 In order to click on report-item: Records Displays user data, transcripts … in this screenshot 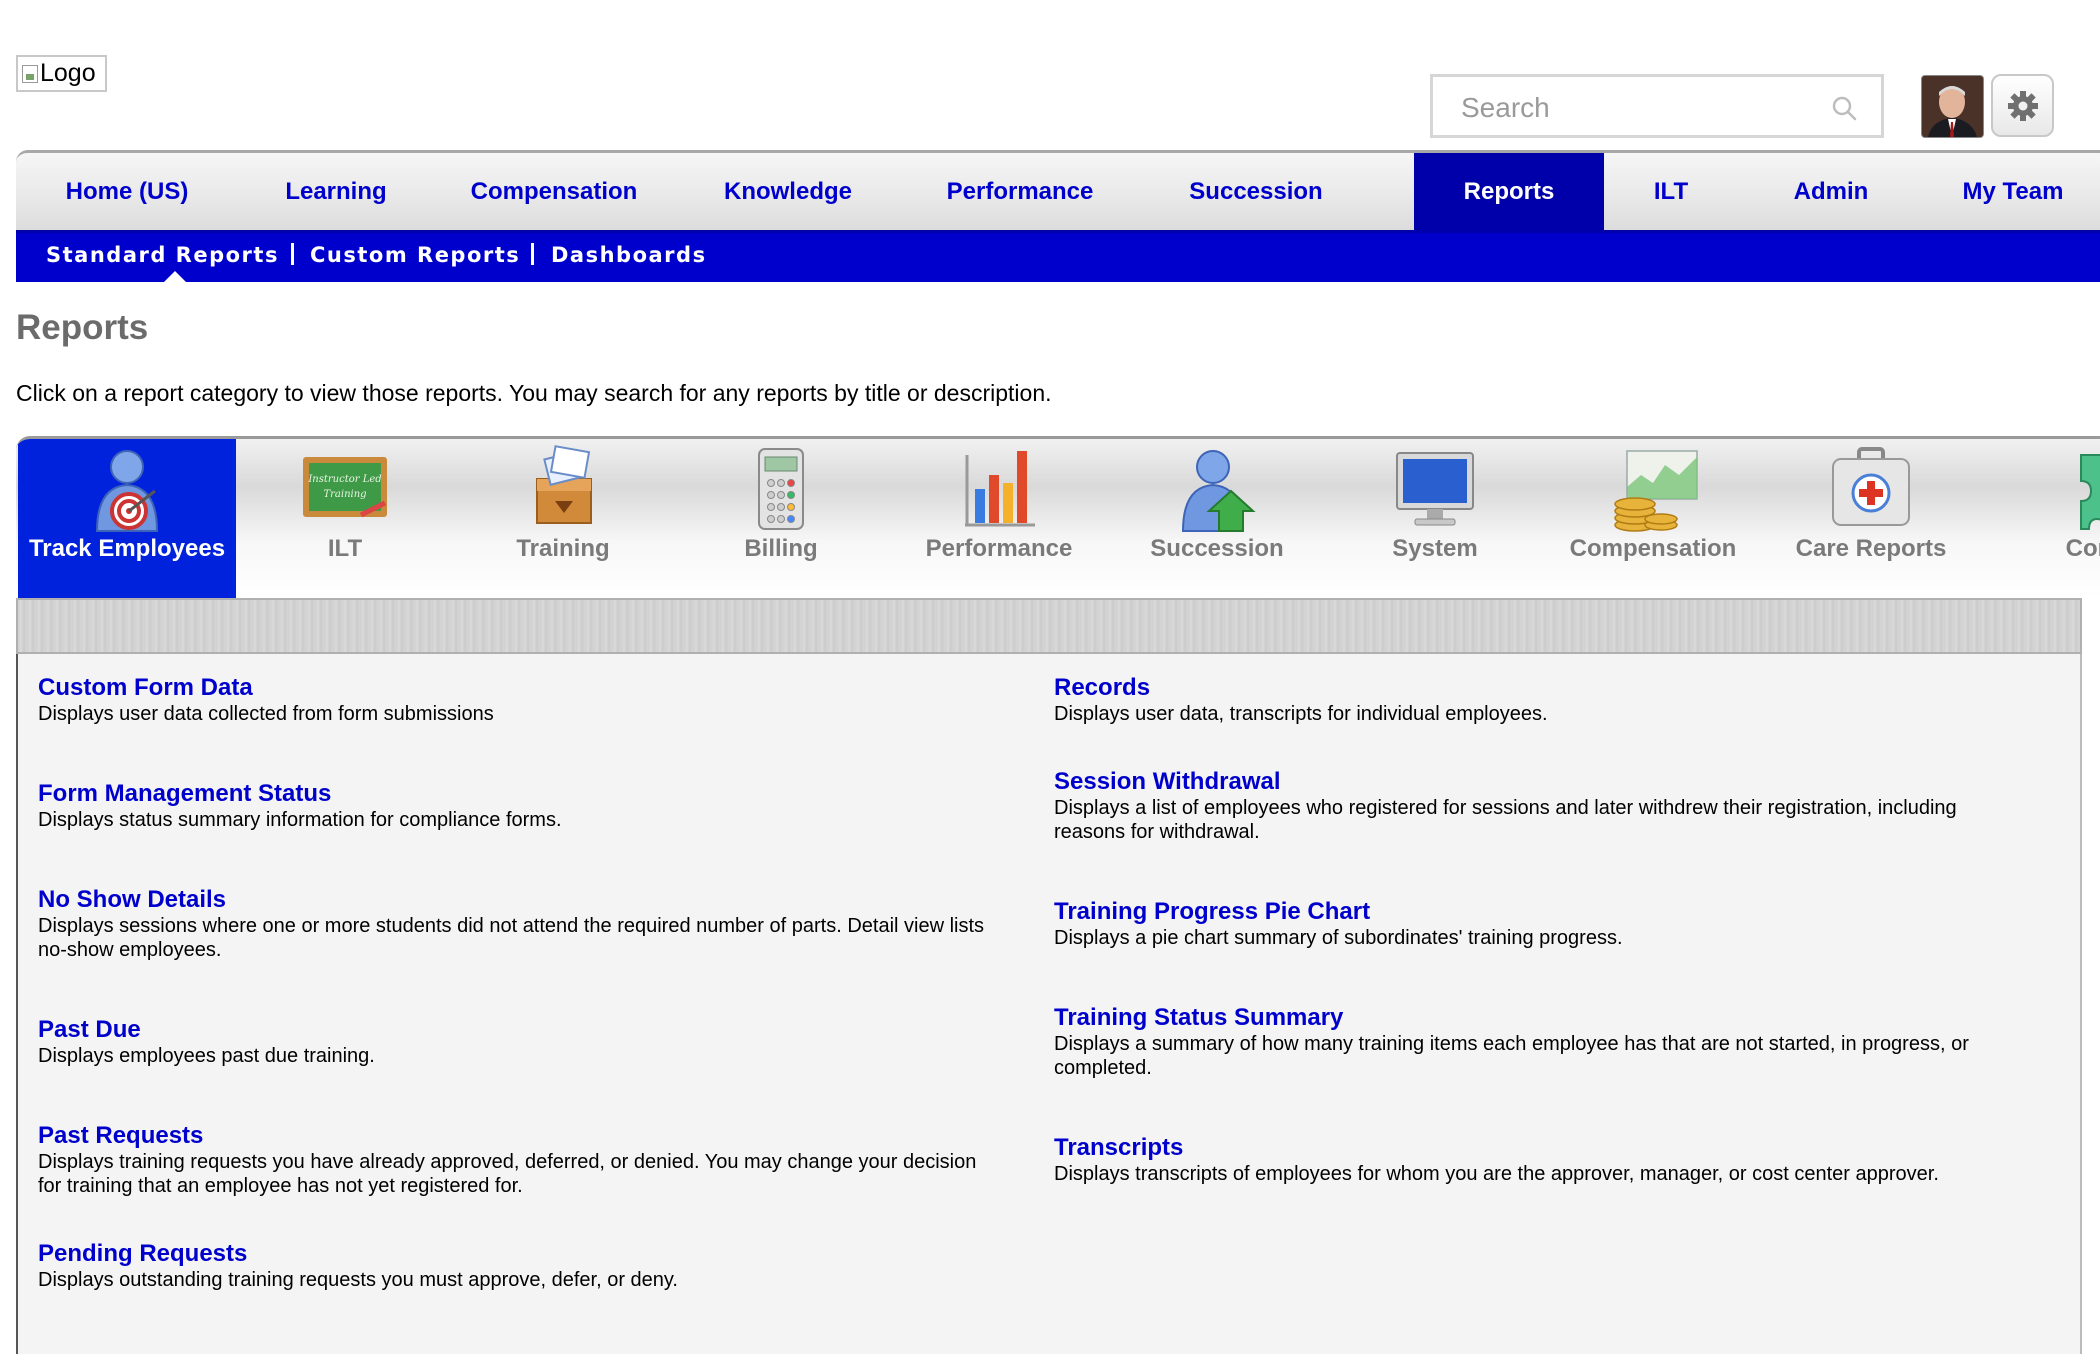, I will do `click(1534, 700)`.